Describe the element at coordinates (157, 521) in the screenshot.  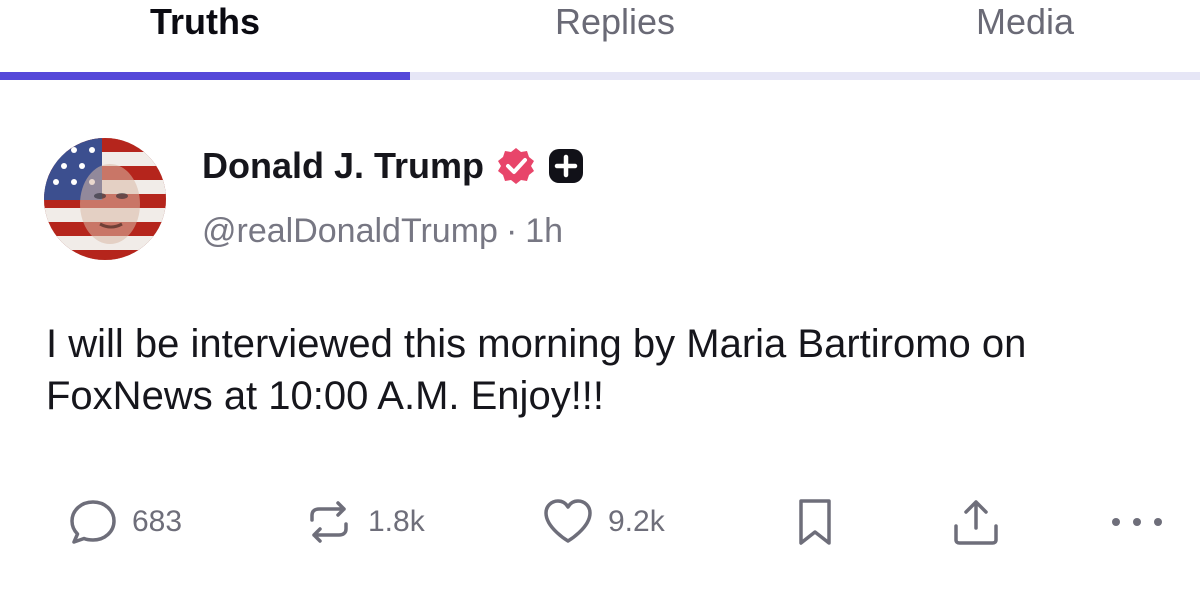
I see `reply-count: 683` at that location.